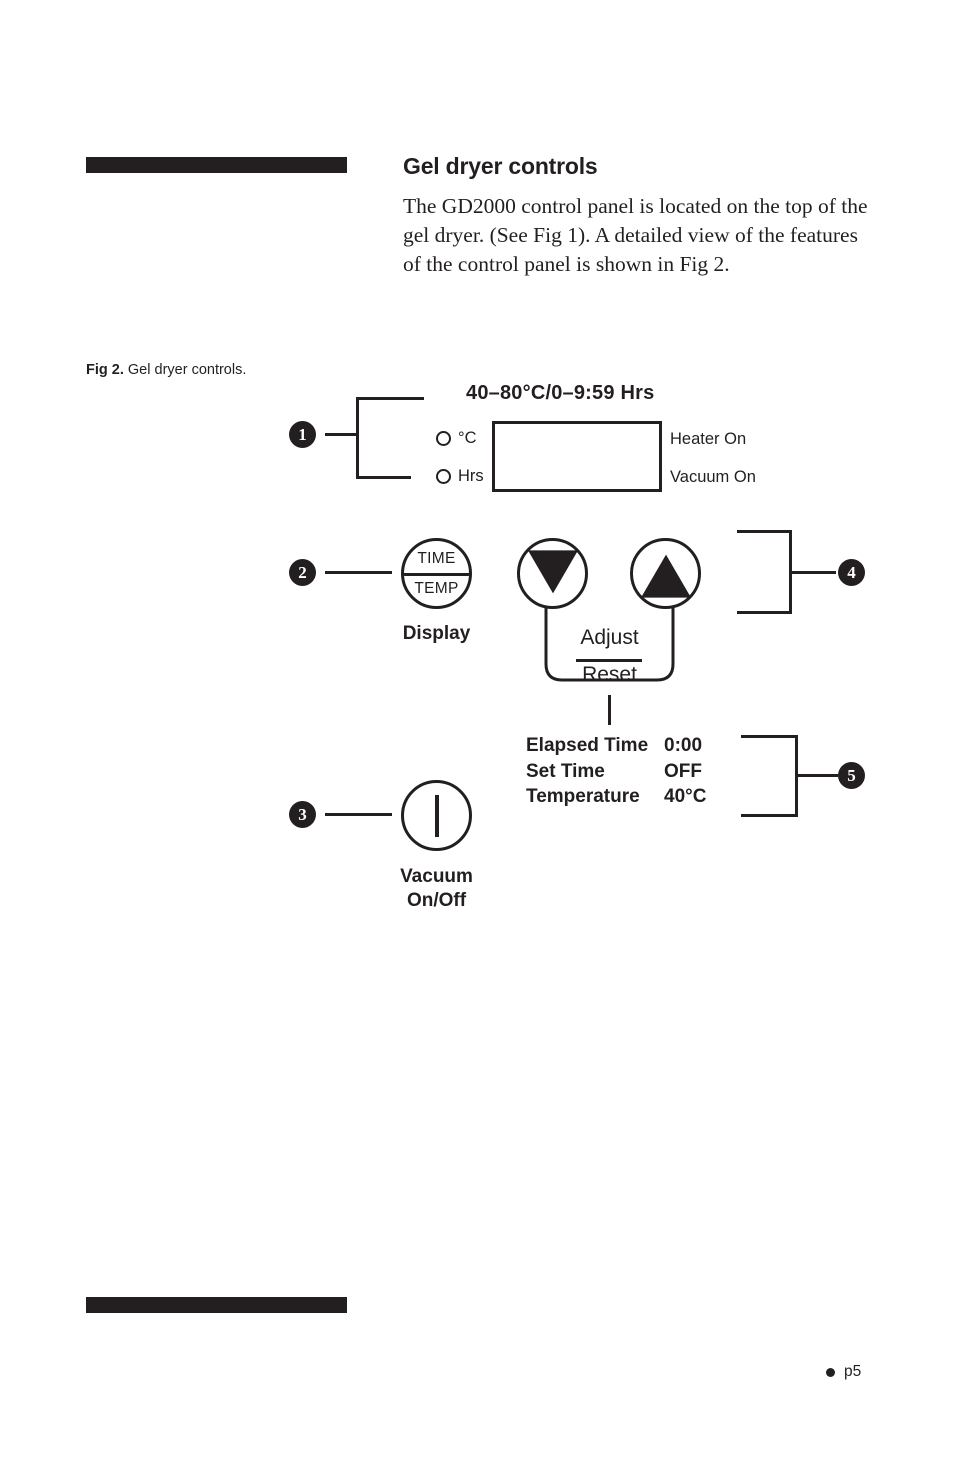  I want to click on footer-bullet-icon, so click(830, 1372).